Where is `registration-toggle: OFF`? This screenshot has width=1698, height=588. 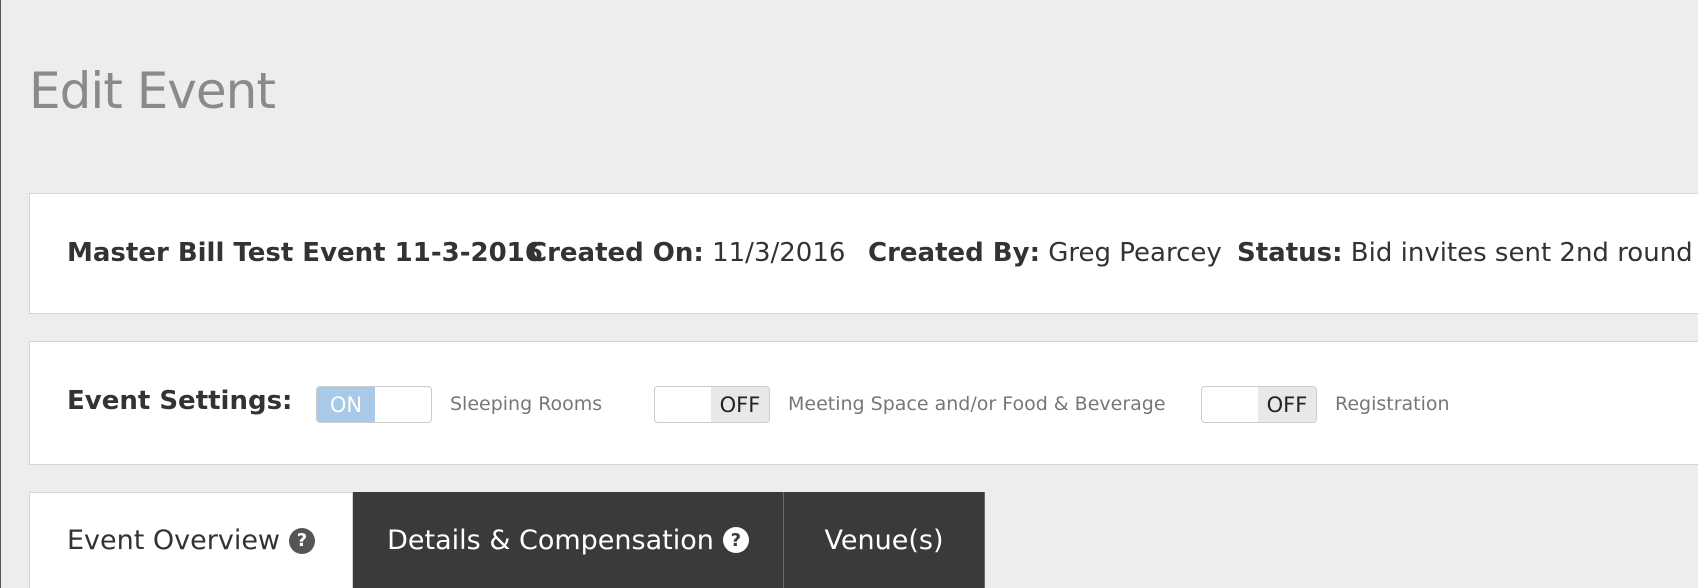 registration-toggle: OFF is located at coordinates (1259, 404).